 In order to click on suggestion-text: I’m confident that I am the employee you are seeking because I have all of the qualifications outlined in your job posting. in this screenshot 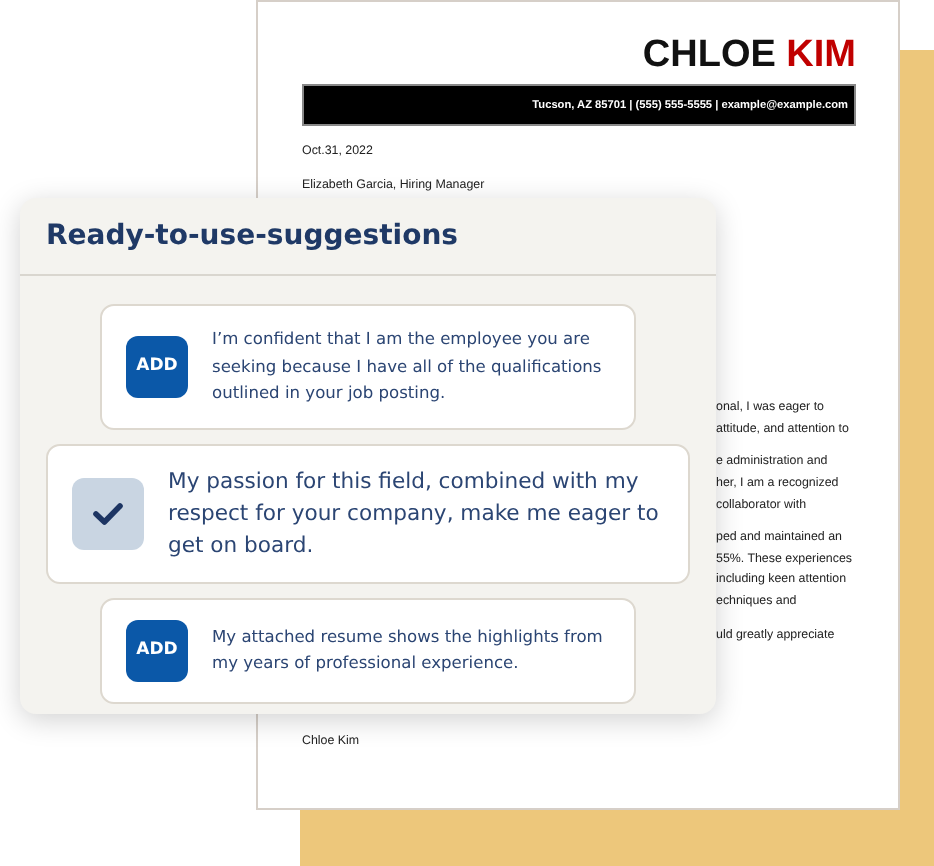, I will do `click(408, 366)`.